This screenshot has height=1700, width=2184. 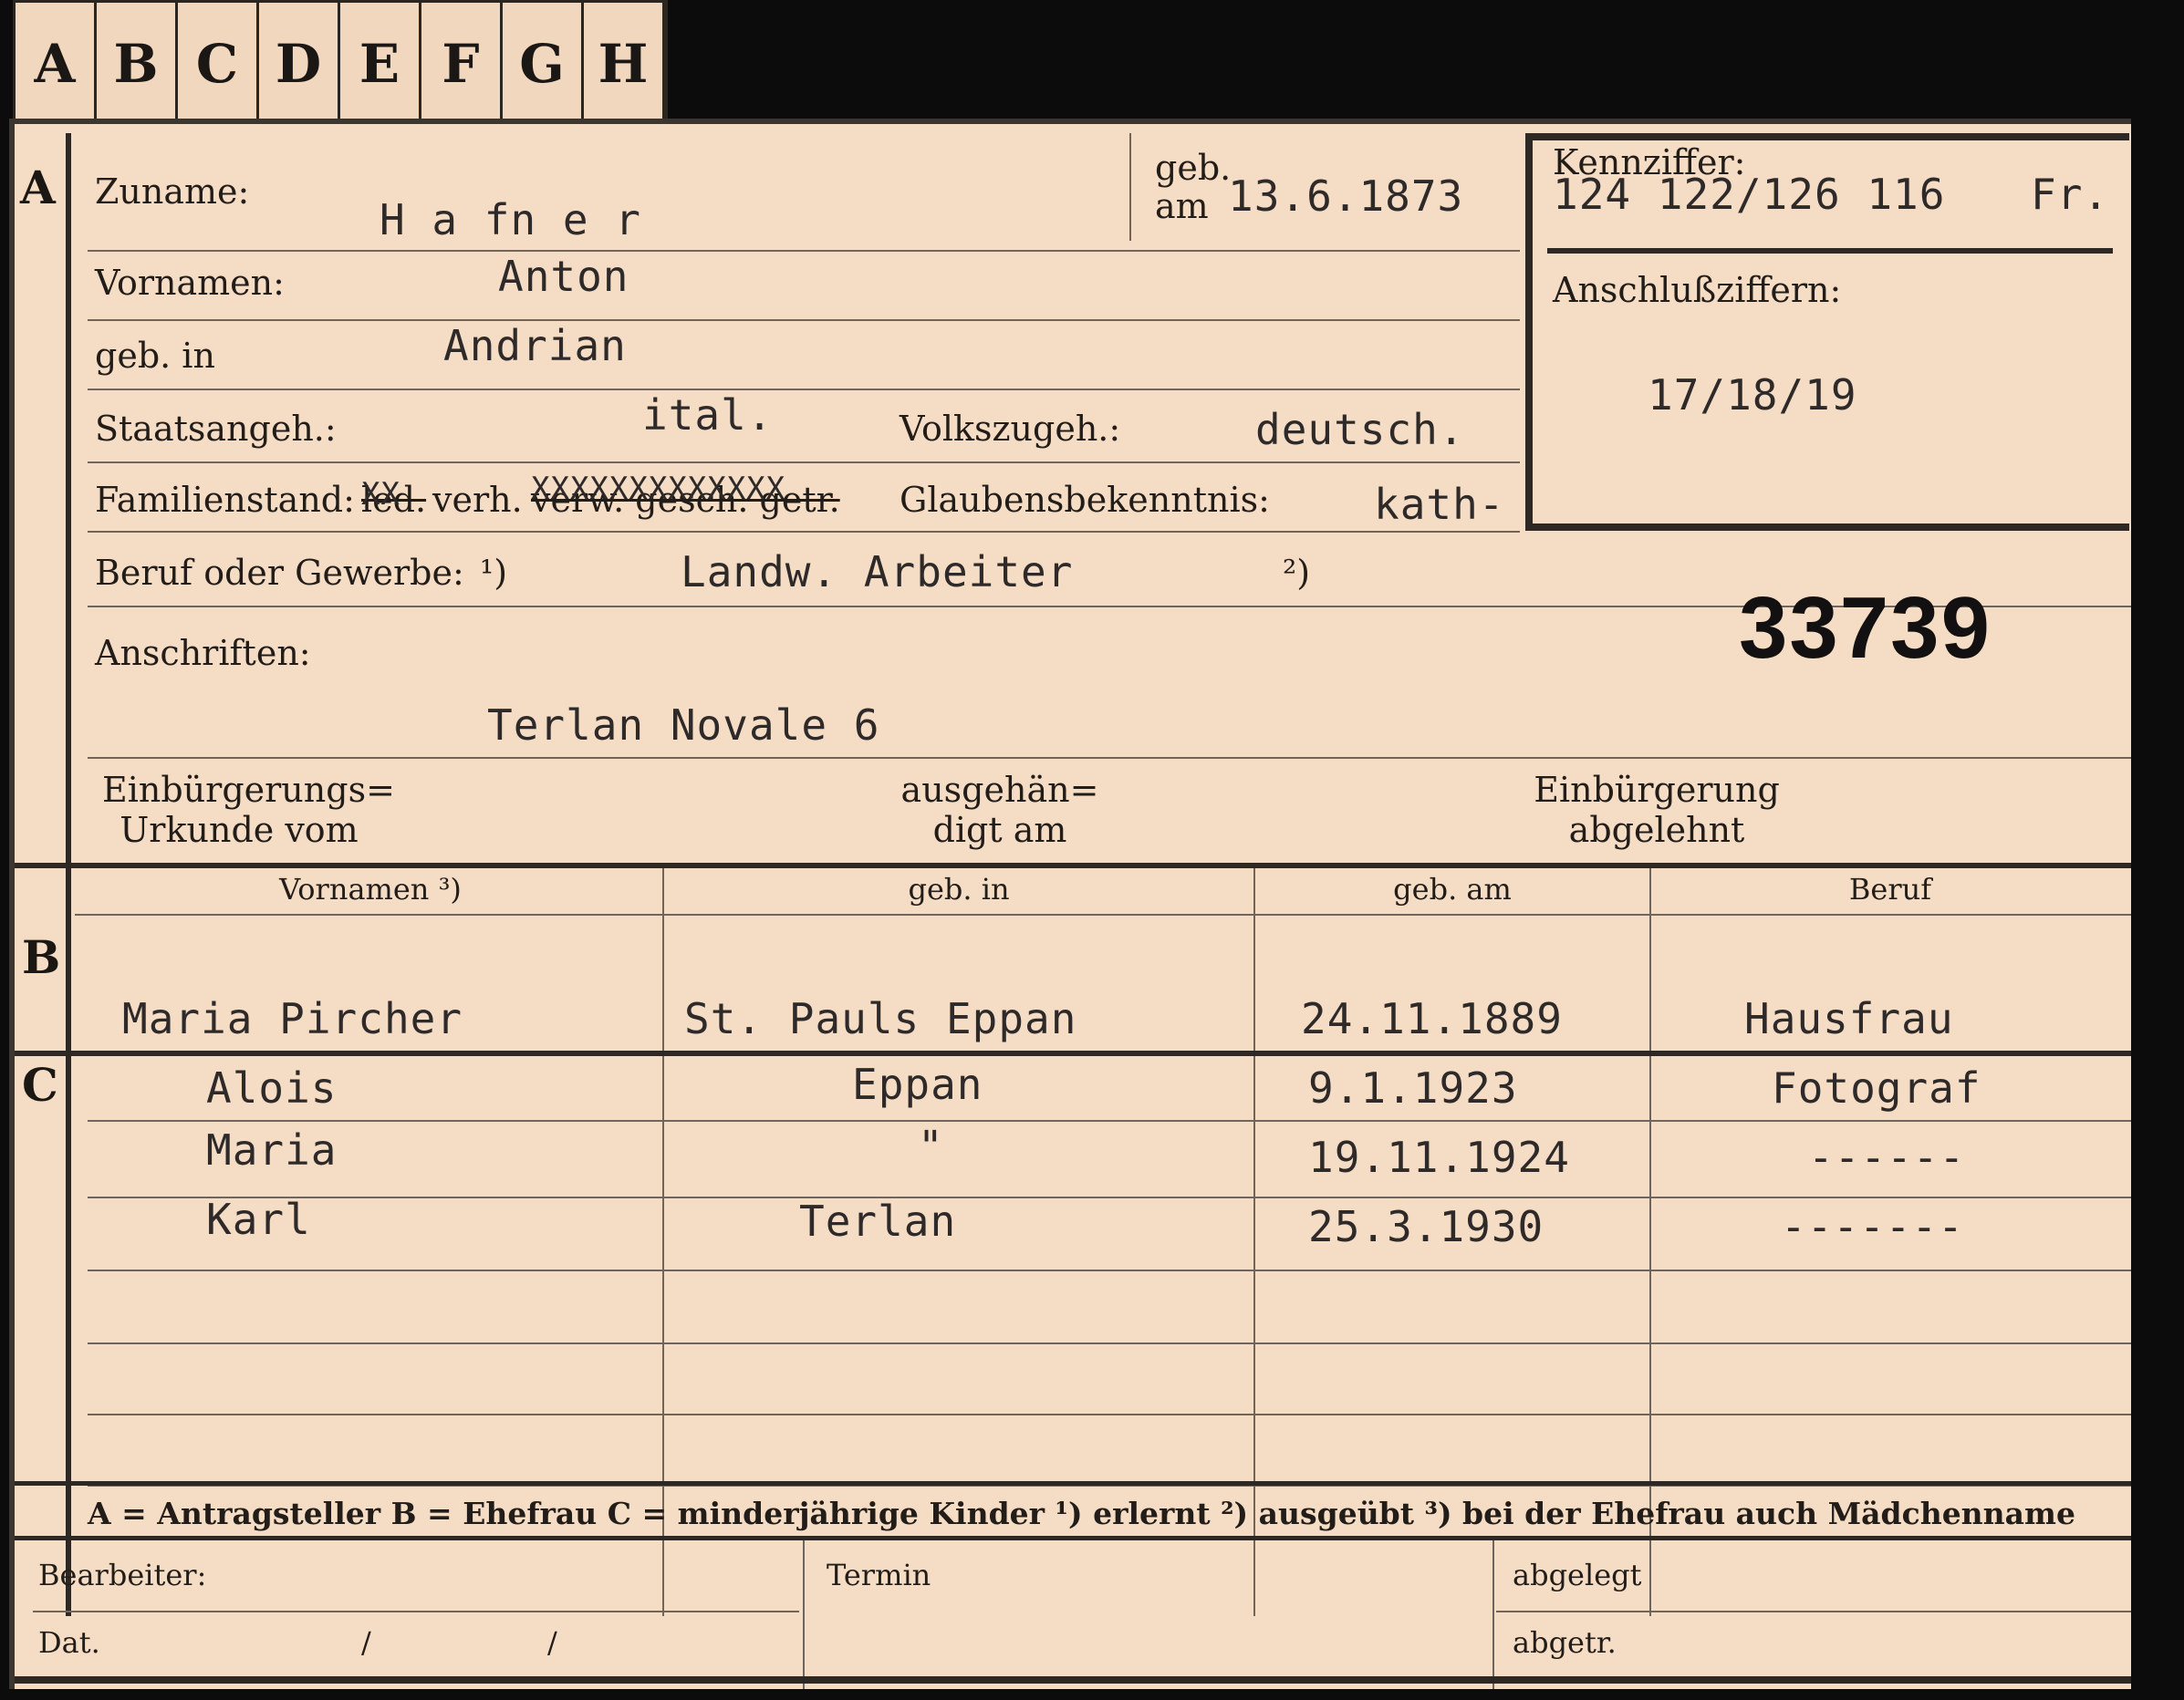 What do you see at coordinates (494, 573) in the screenshot?
I see `beruf-note-1: ¹)` at bounding box center [494, 573].